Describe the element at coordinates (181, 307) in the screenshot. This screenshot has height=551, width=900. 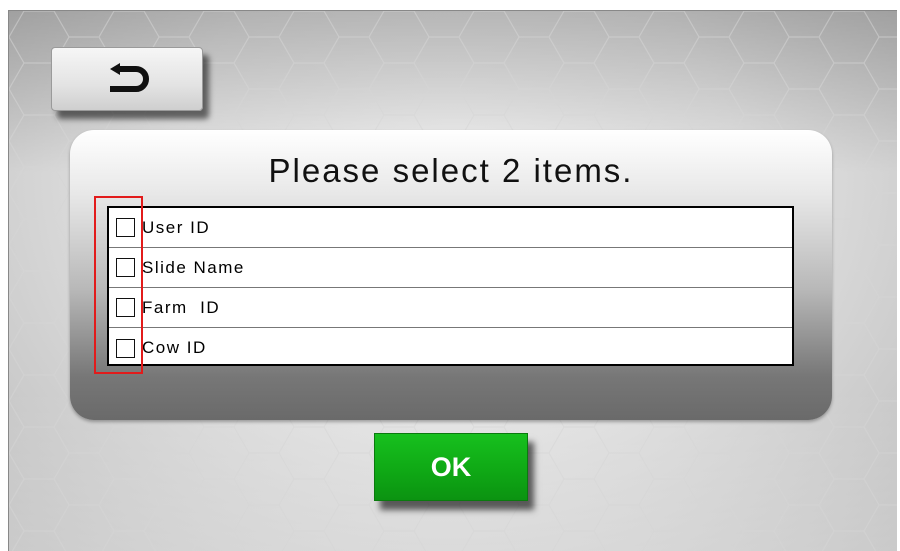
I see `item-label: Farm ID` at that location.